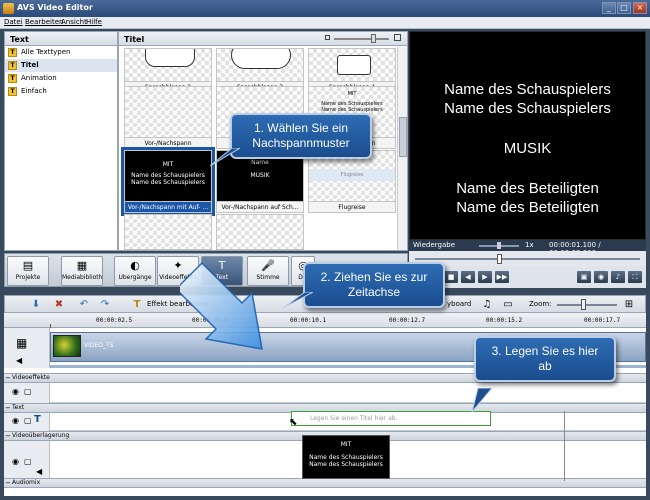  I want to click on gallery-scrollbar-thumb, so click(403, 137).